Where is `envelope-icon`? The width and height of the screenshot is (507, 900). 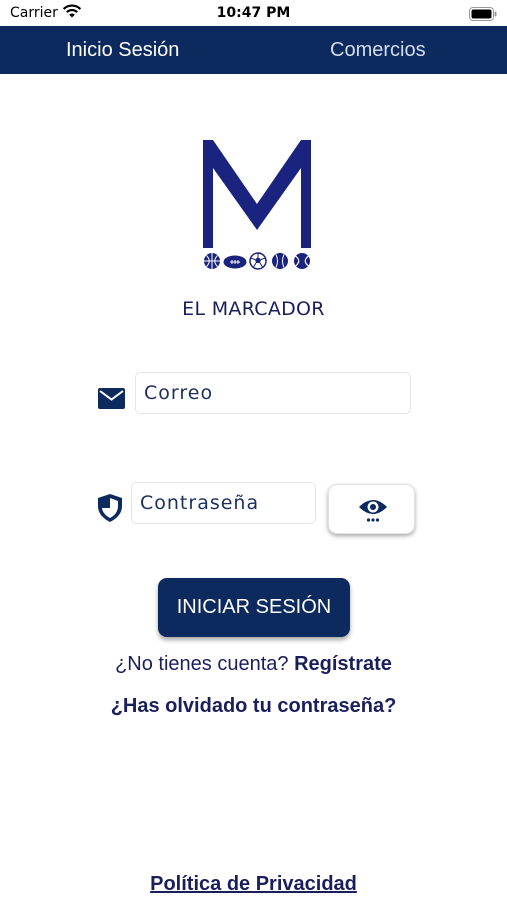 envelope-icon is located at coordinates (111, 400).